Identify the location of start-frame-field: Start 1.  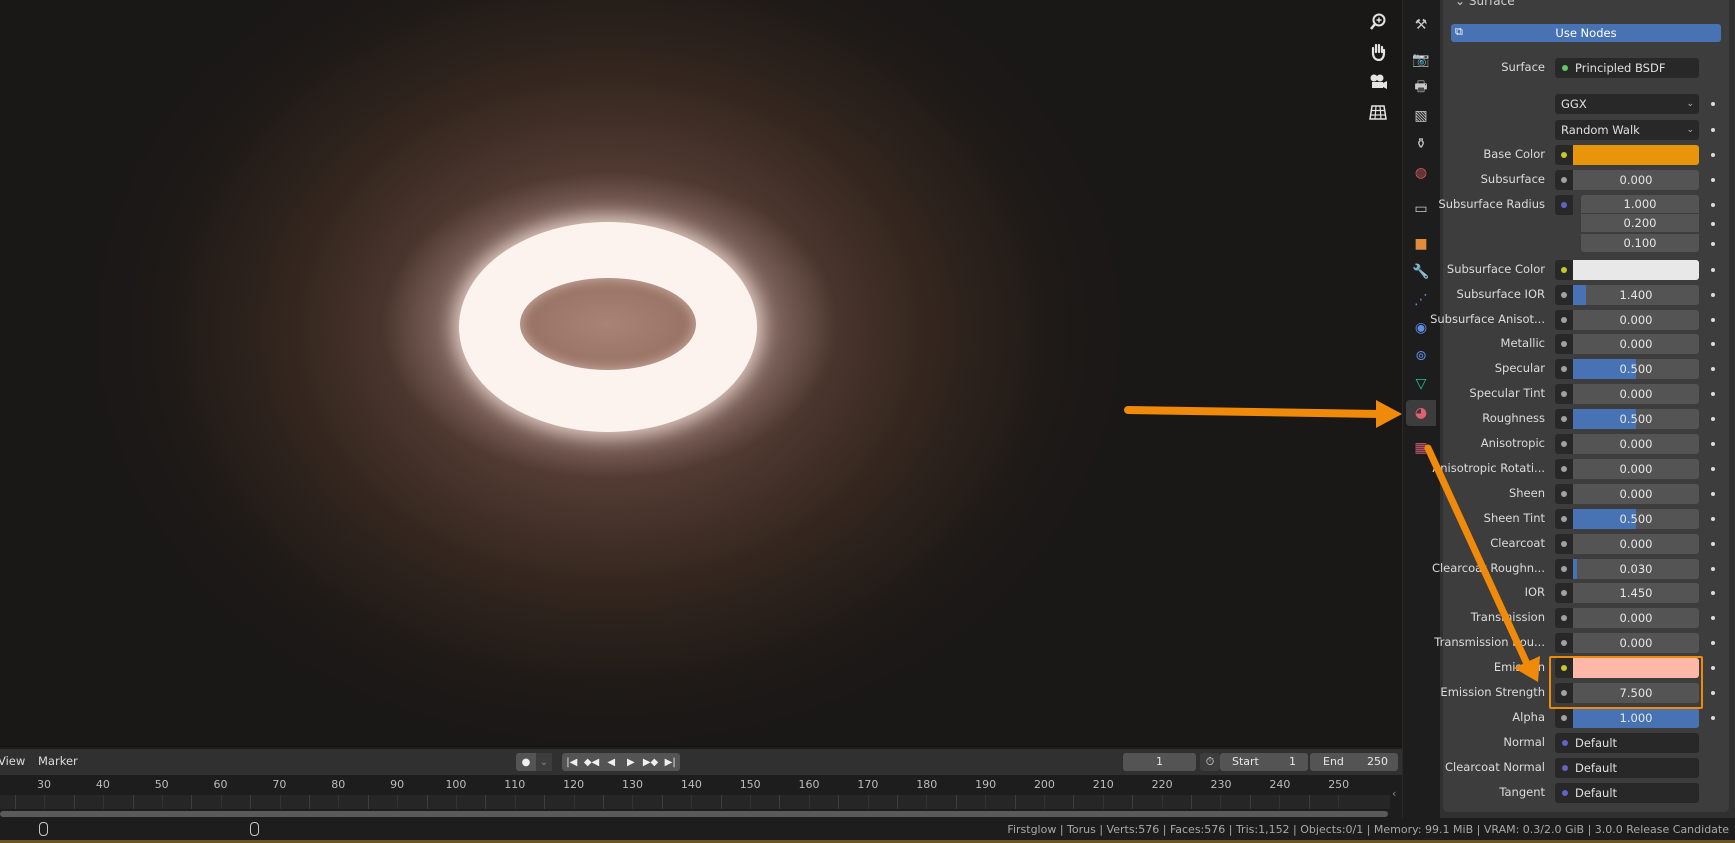
(1264, 762).